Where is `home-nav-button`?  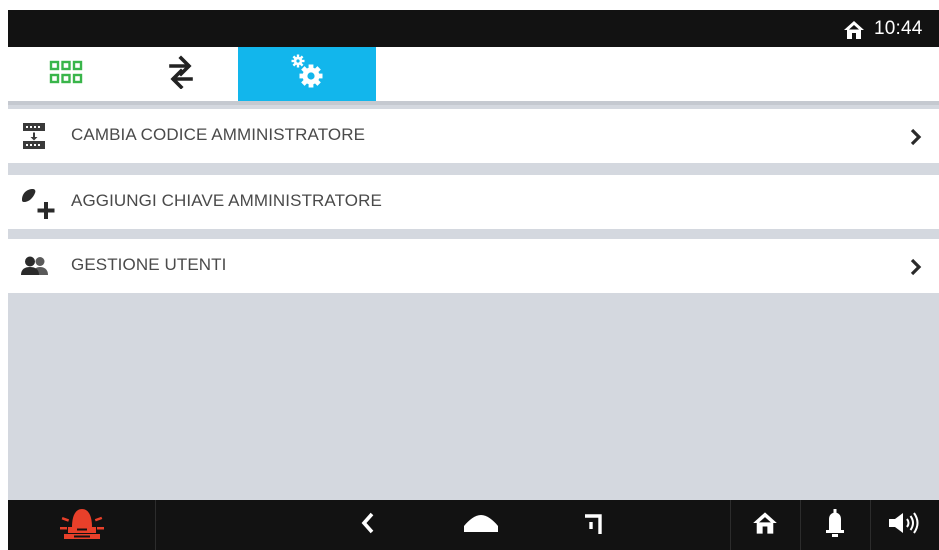 home-nav-button is located at coordinates (481, 525).